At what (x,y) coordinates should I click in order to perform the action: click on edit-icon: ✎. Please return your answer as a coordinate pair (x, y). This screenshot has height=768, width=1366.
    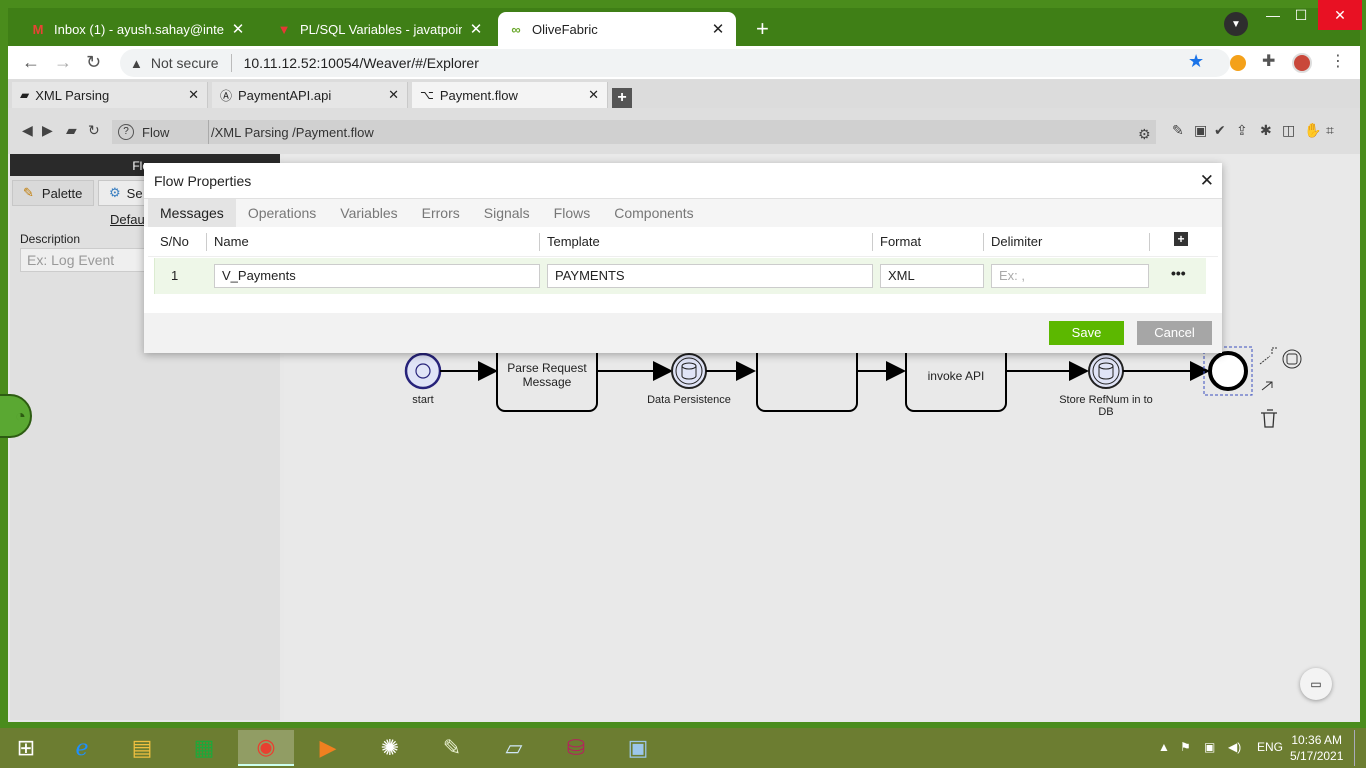
    Looking at the image, I should click on (1178, 130).